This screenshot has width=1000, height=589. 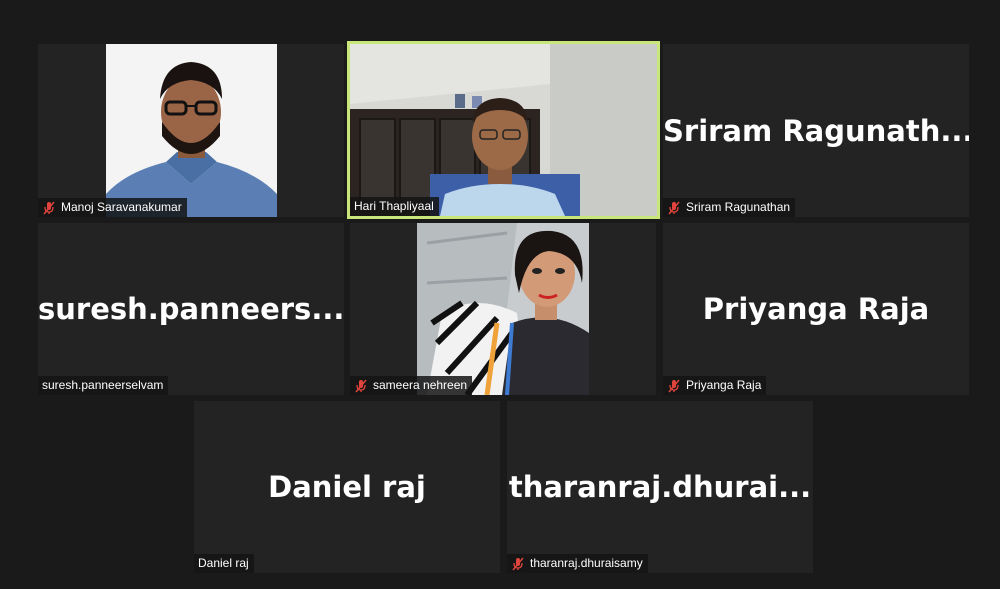 I want to click on participant-name: tharanraj.dhuraisamy, so click(x=586, y=563).